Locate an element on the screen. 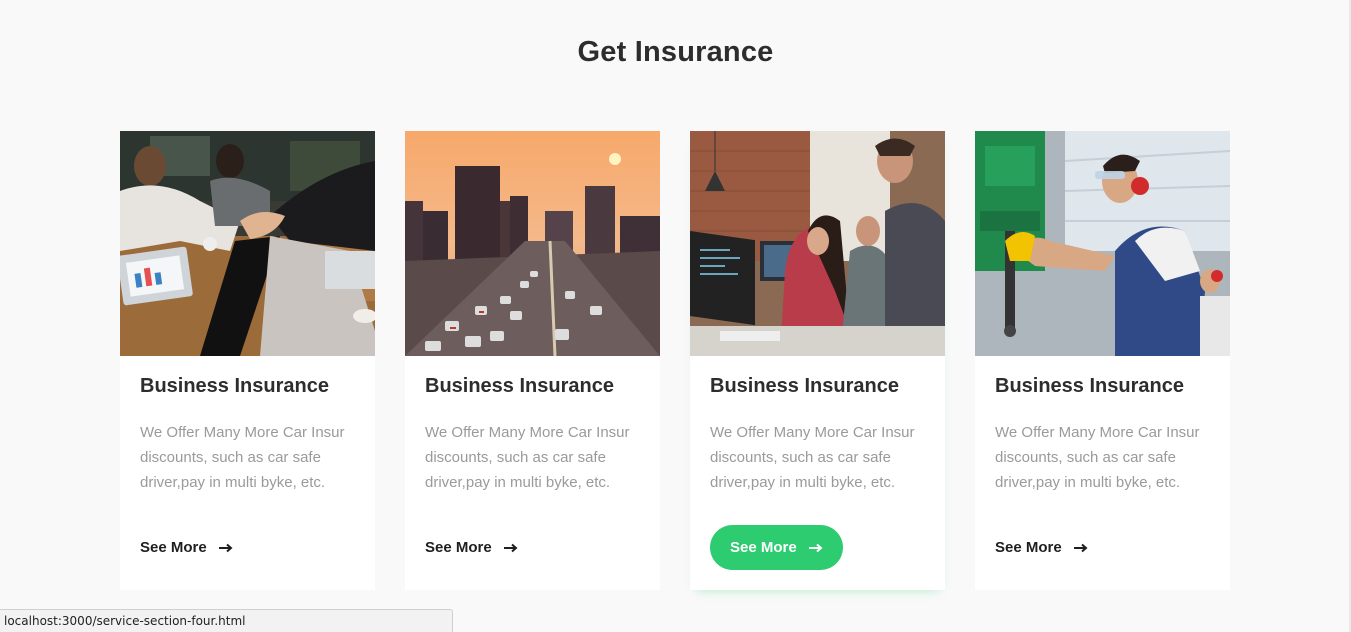 Image resolution: width=1351 pixels, height=632 pixels. team-hands-stack-photo is located at coordinates (247, 243).